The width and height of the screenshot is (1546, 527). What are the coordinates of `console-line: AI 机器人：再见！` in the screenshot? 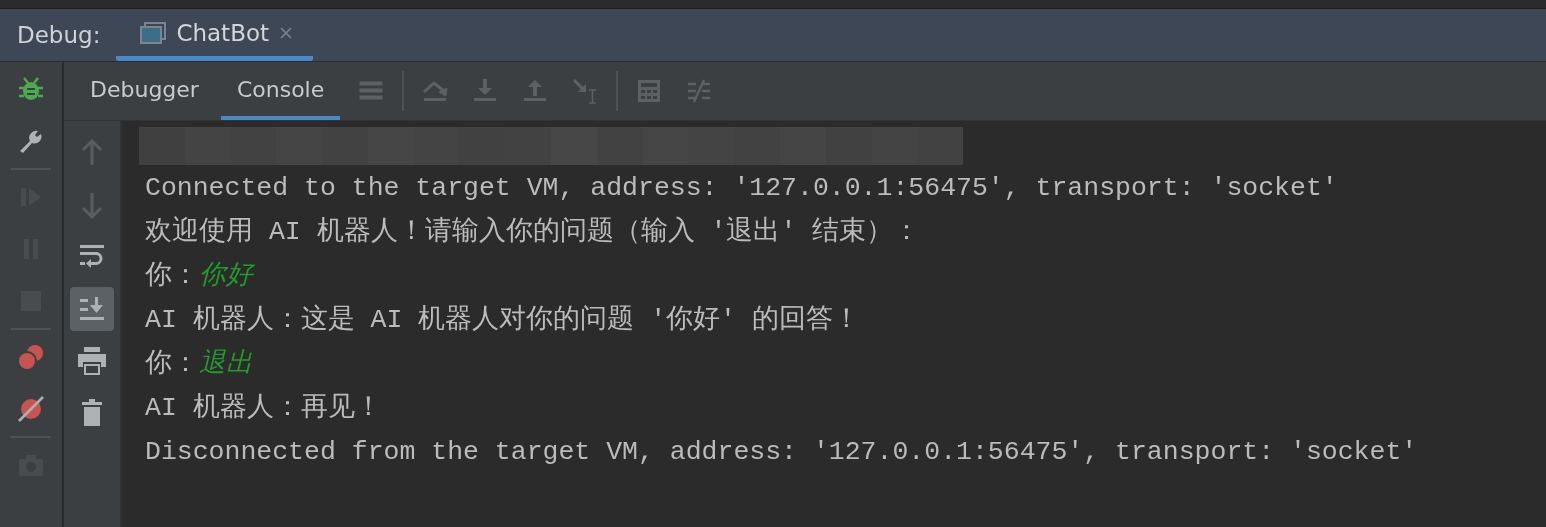 It's located at (264, 408).